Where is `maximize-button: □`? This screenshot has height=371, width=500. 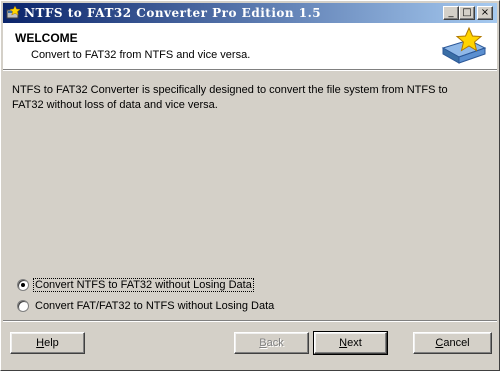
maximize-button: □ is located at coordinates (467, 13).